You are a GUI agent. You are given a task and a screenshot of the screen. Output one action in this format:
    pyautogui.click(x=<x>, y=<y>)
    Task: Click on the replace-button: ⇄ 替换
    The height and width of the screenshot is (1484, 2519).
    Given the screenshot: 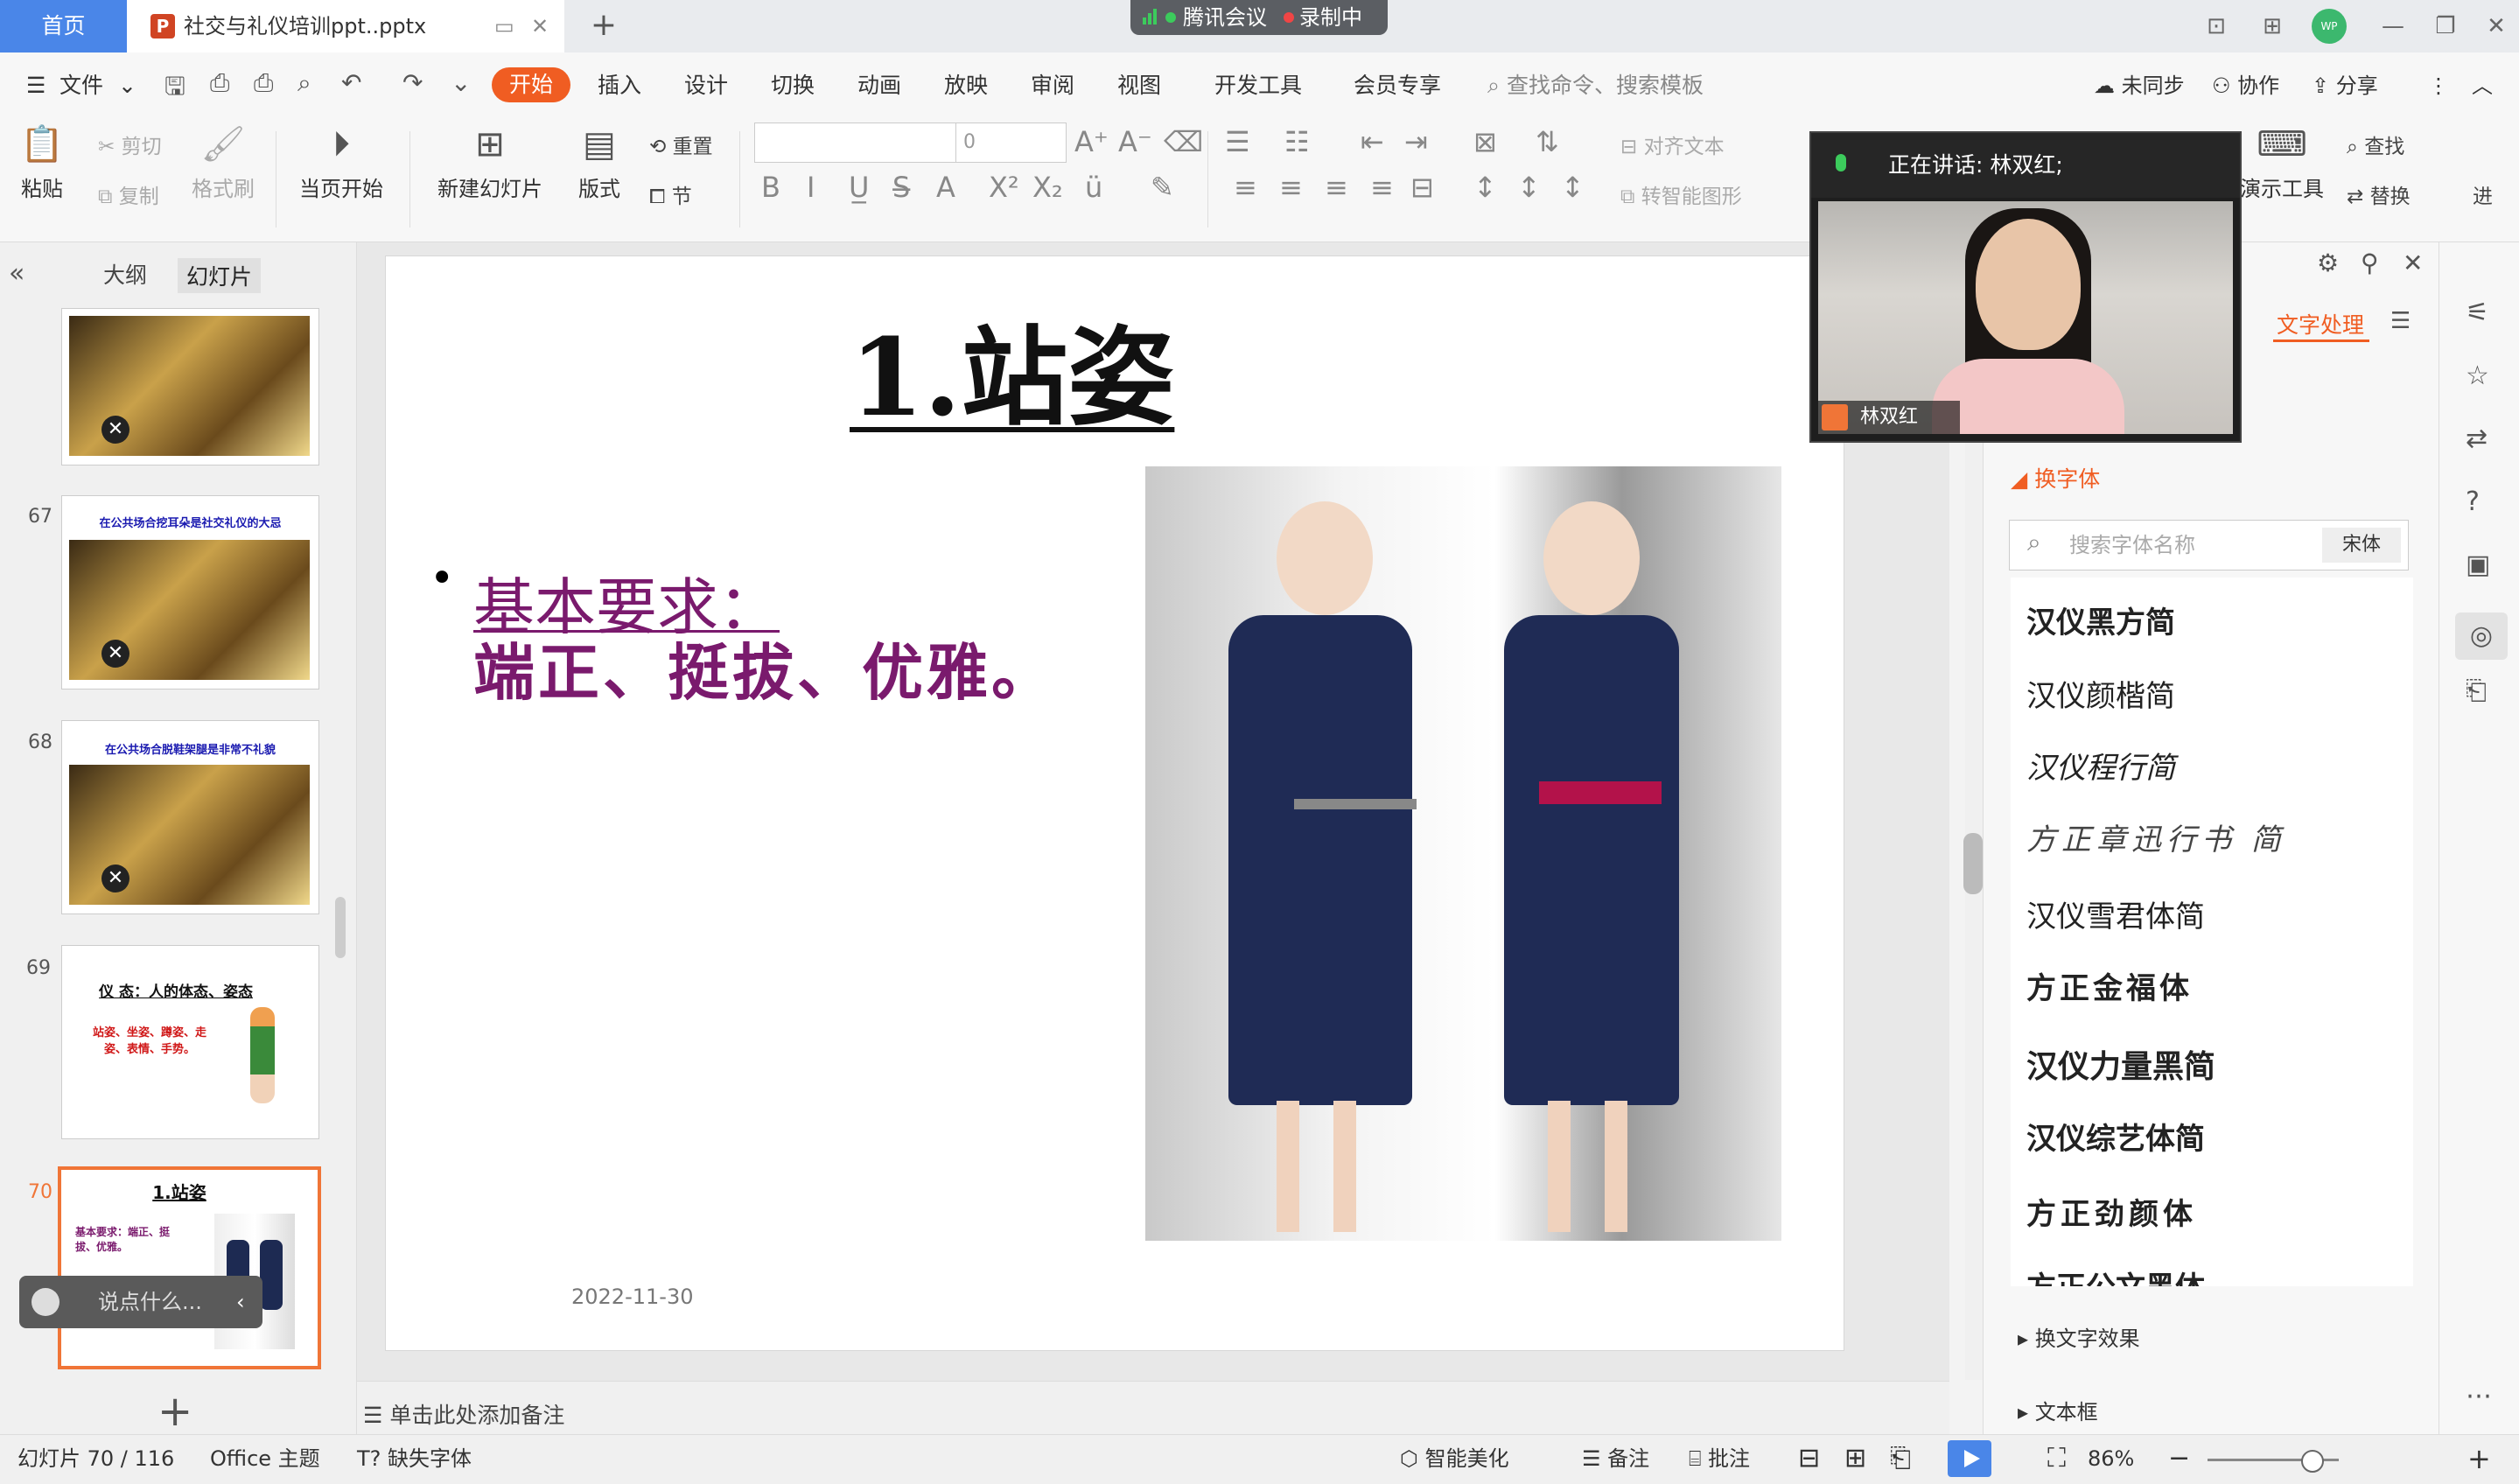 What is the action you would take?
    pyautogui.click(x=2379, y=194)
    